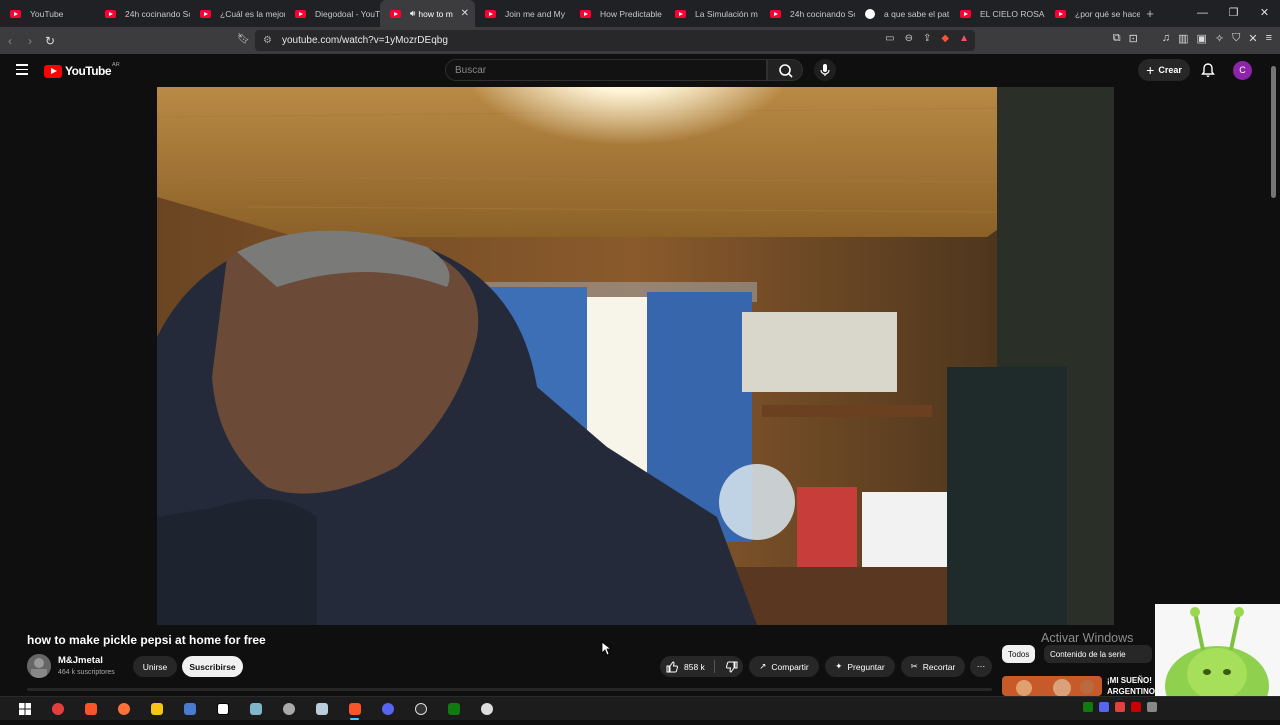 This screenshot has height=725, width=1280. What do you see at coordinates (1208, 72) in the screenshot?
I see `notifications-button` at bounding box center [1208, 72].